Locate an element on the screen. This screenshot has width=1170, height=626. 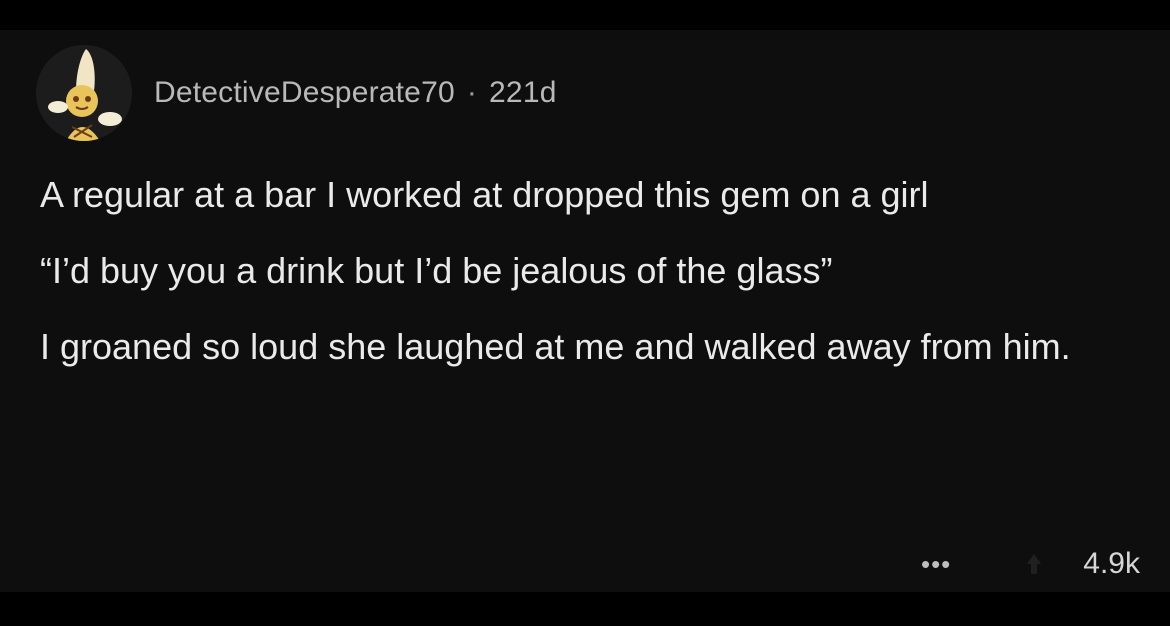
comment-age: 221d is located at coordinates (523, 92).